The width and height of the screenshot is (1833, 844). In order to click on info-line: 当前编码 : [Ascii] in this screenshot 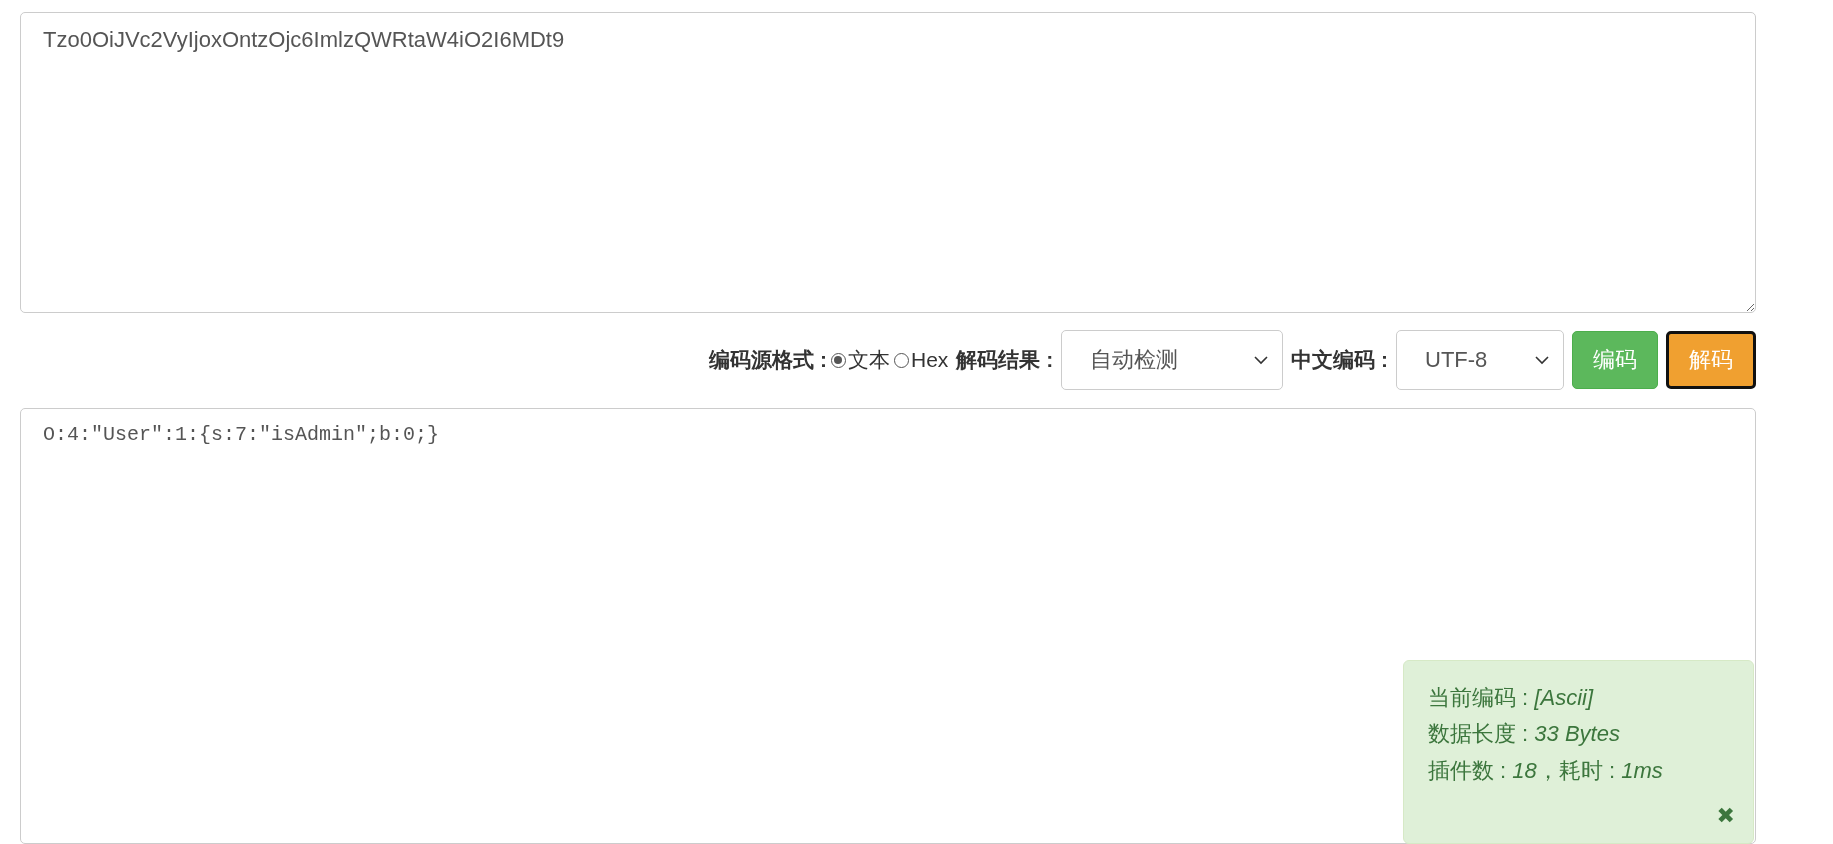, I will do `click(1511, 698)`.